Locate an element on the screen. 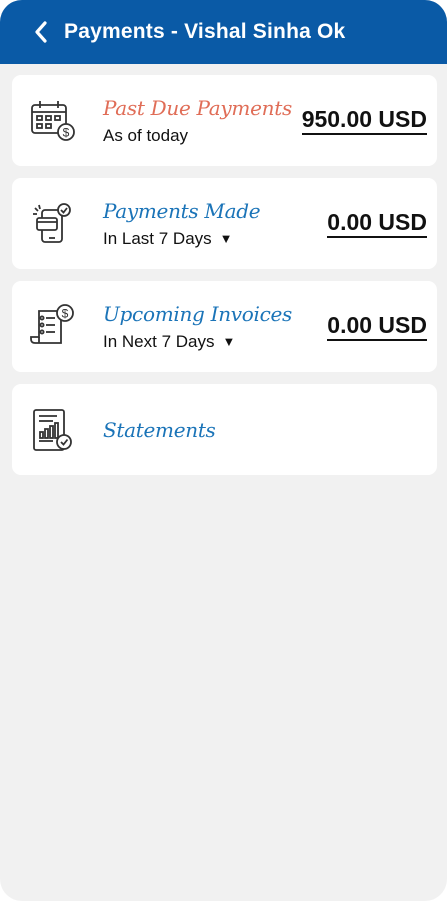  mobile-card-check-icon is located at coordinates (53, 224).